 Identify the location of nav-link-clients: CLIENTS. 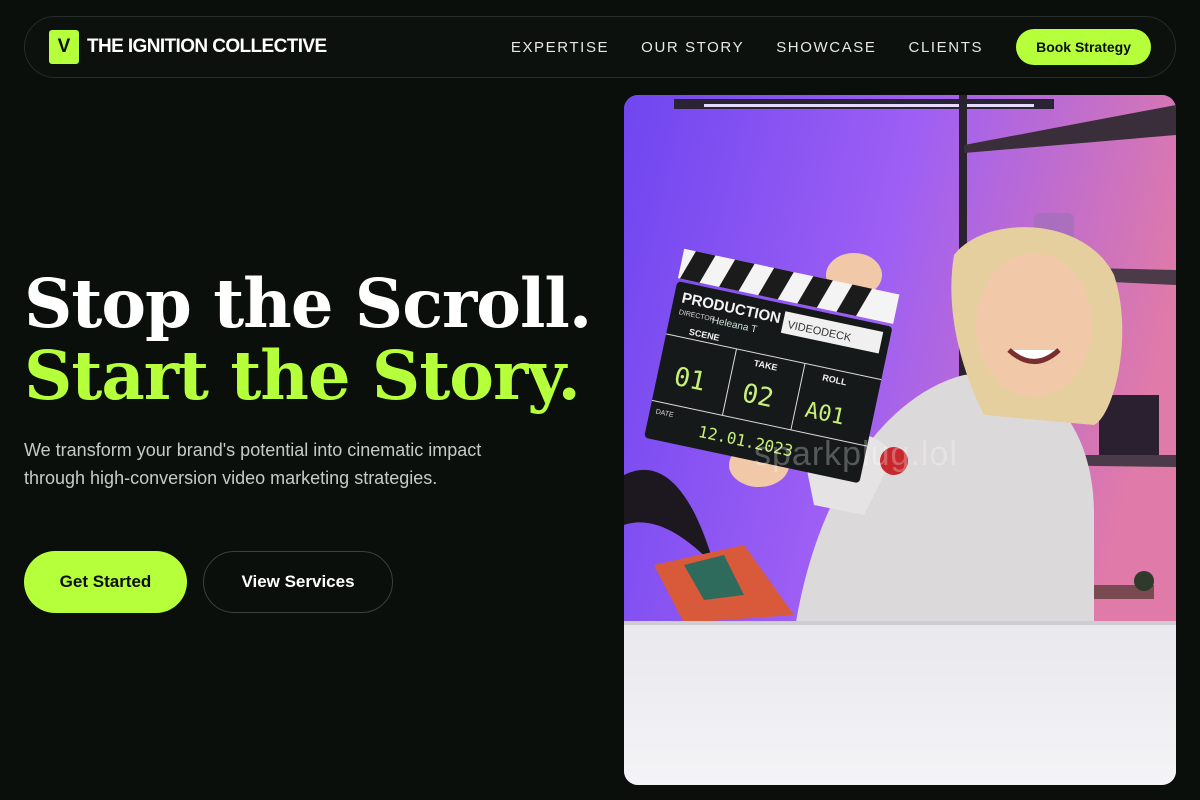
(946, 47).